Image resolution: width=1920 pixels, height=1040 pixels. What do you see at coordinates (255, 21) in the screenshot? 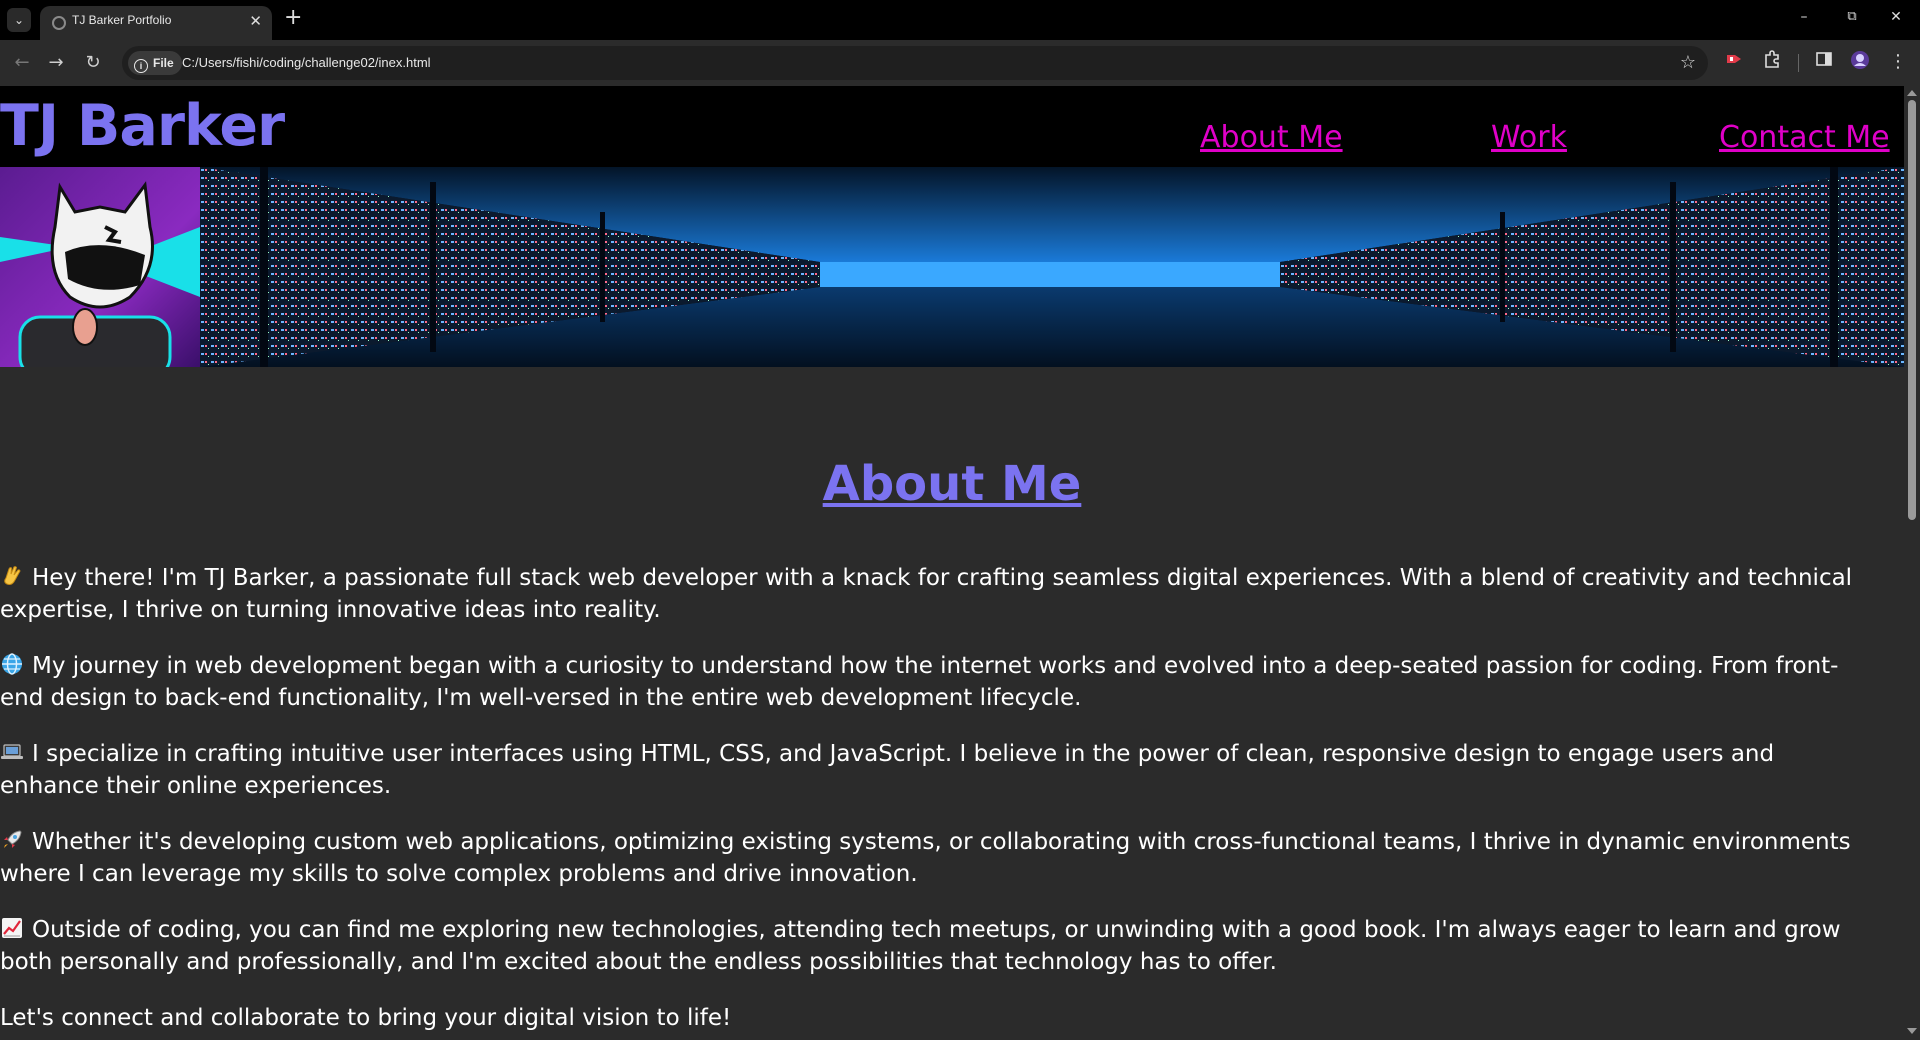
I see `tab-close-icon: ✕` at bounding box center [255, 21].